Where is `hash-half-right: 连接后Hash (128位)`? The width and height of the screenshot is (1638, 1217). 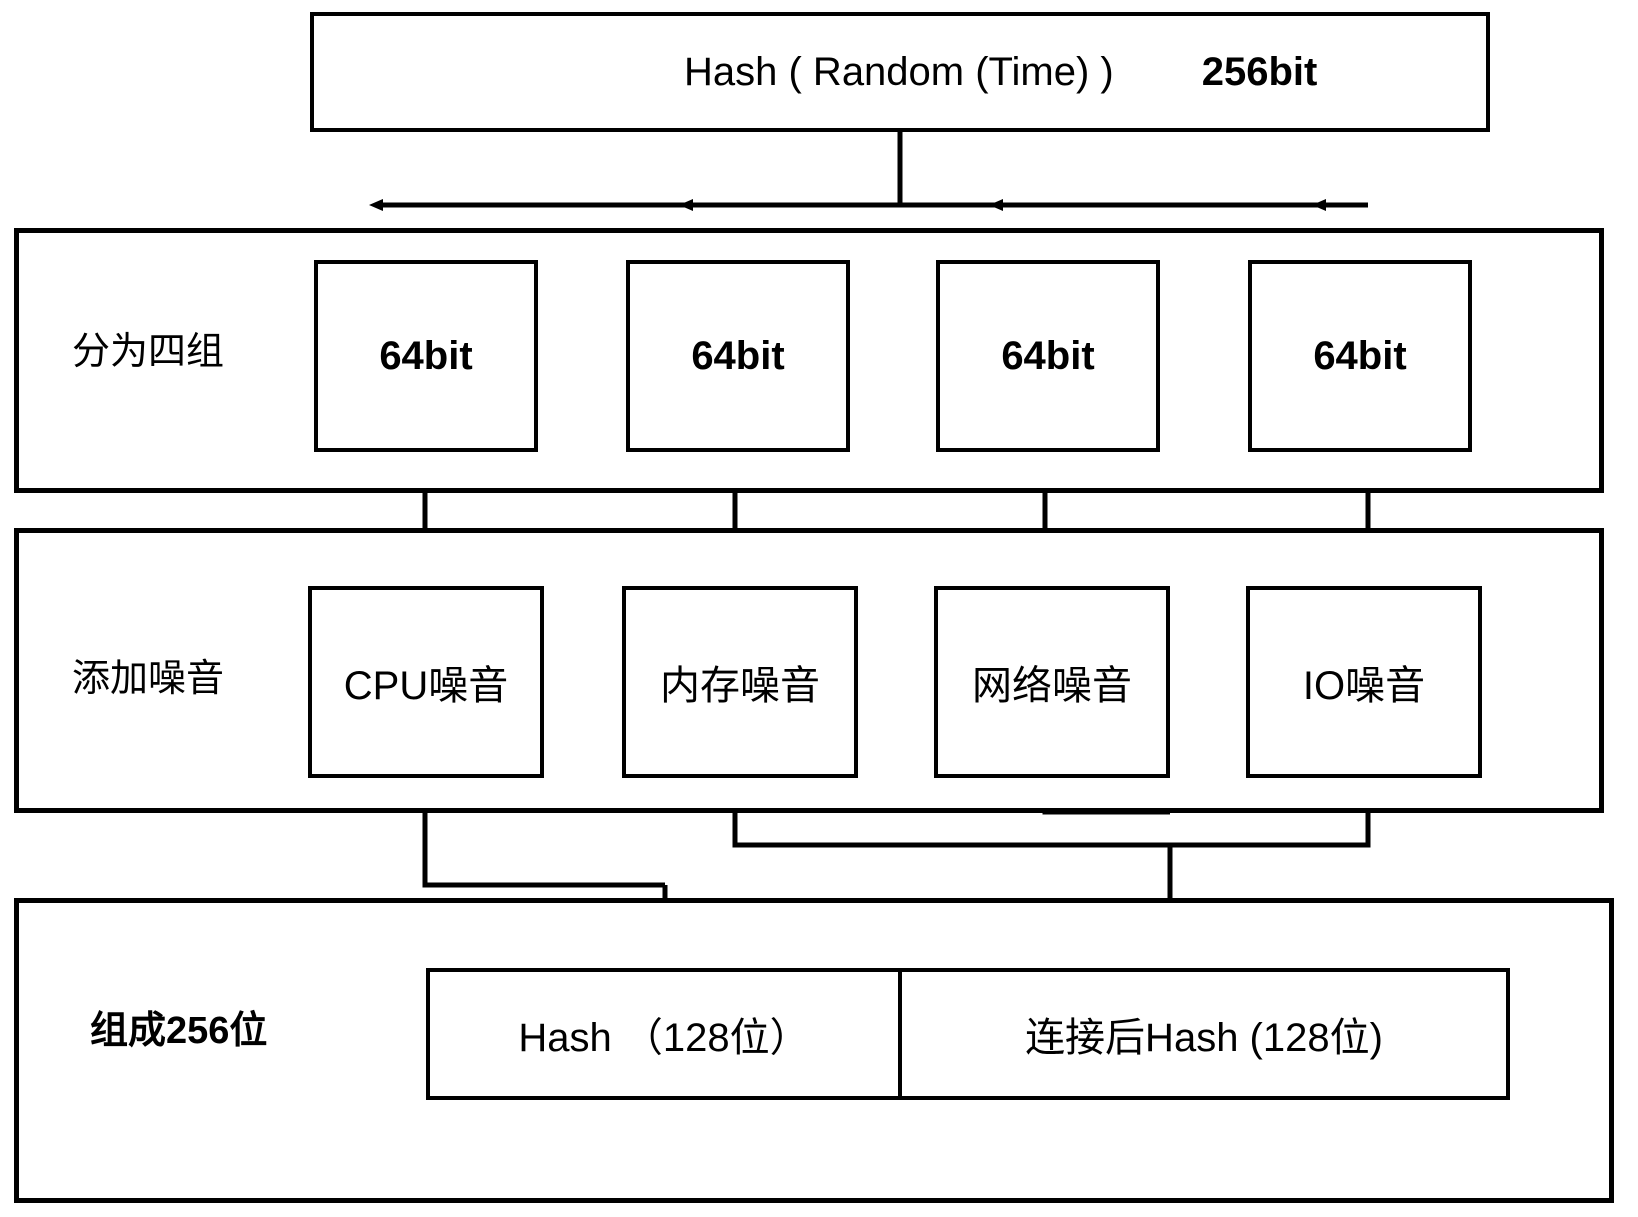
hash-half-right: 连接后Hash (128位) is located at coordinates (1204, 1034).